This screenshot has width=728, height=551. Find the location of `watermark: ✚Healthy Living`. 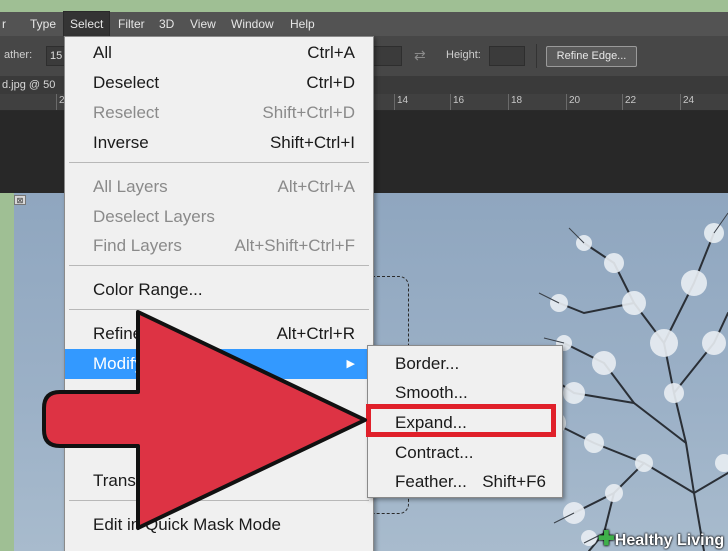

watermark: ✚Healthy Living is located at coordinates (661, 539).